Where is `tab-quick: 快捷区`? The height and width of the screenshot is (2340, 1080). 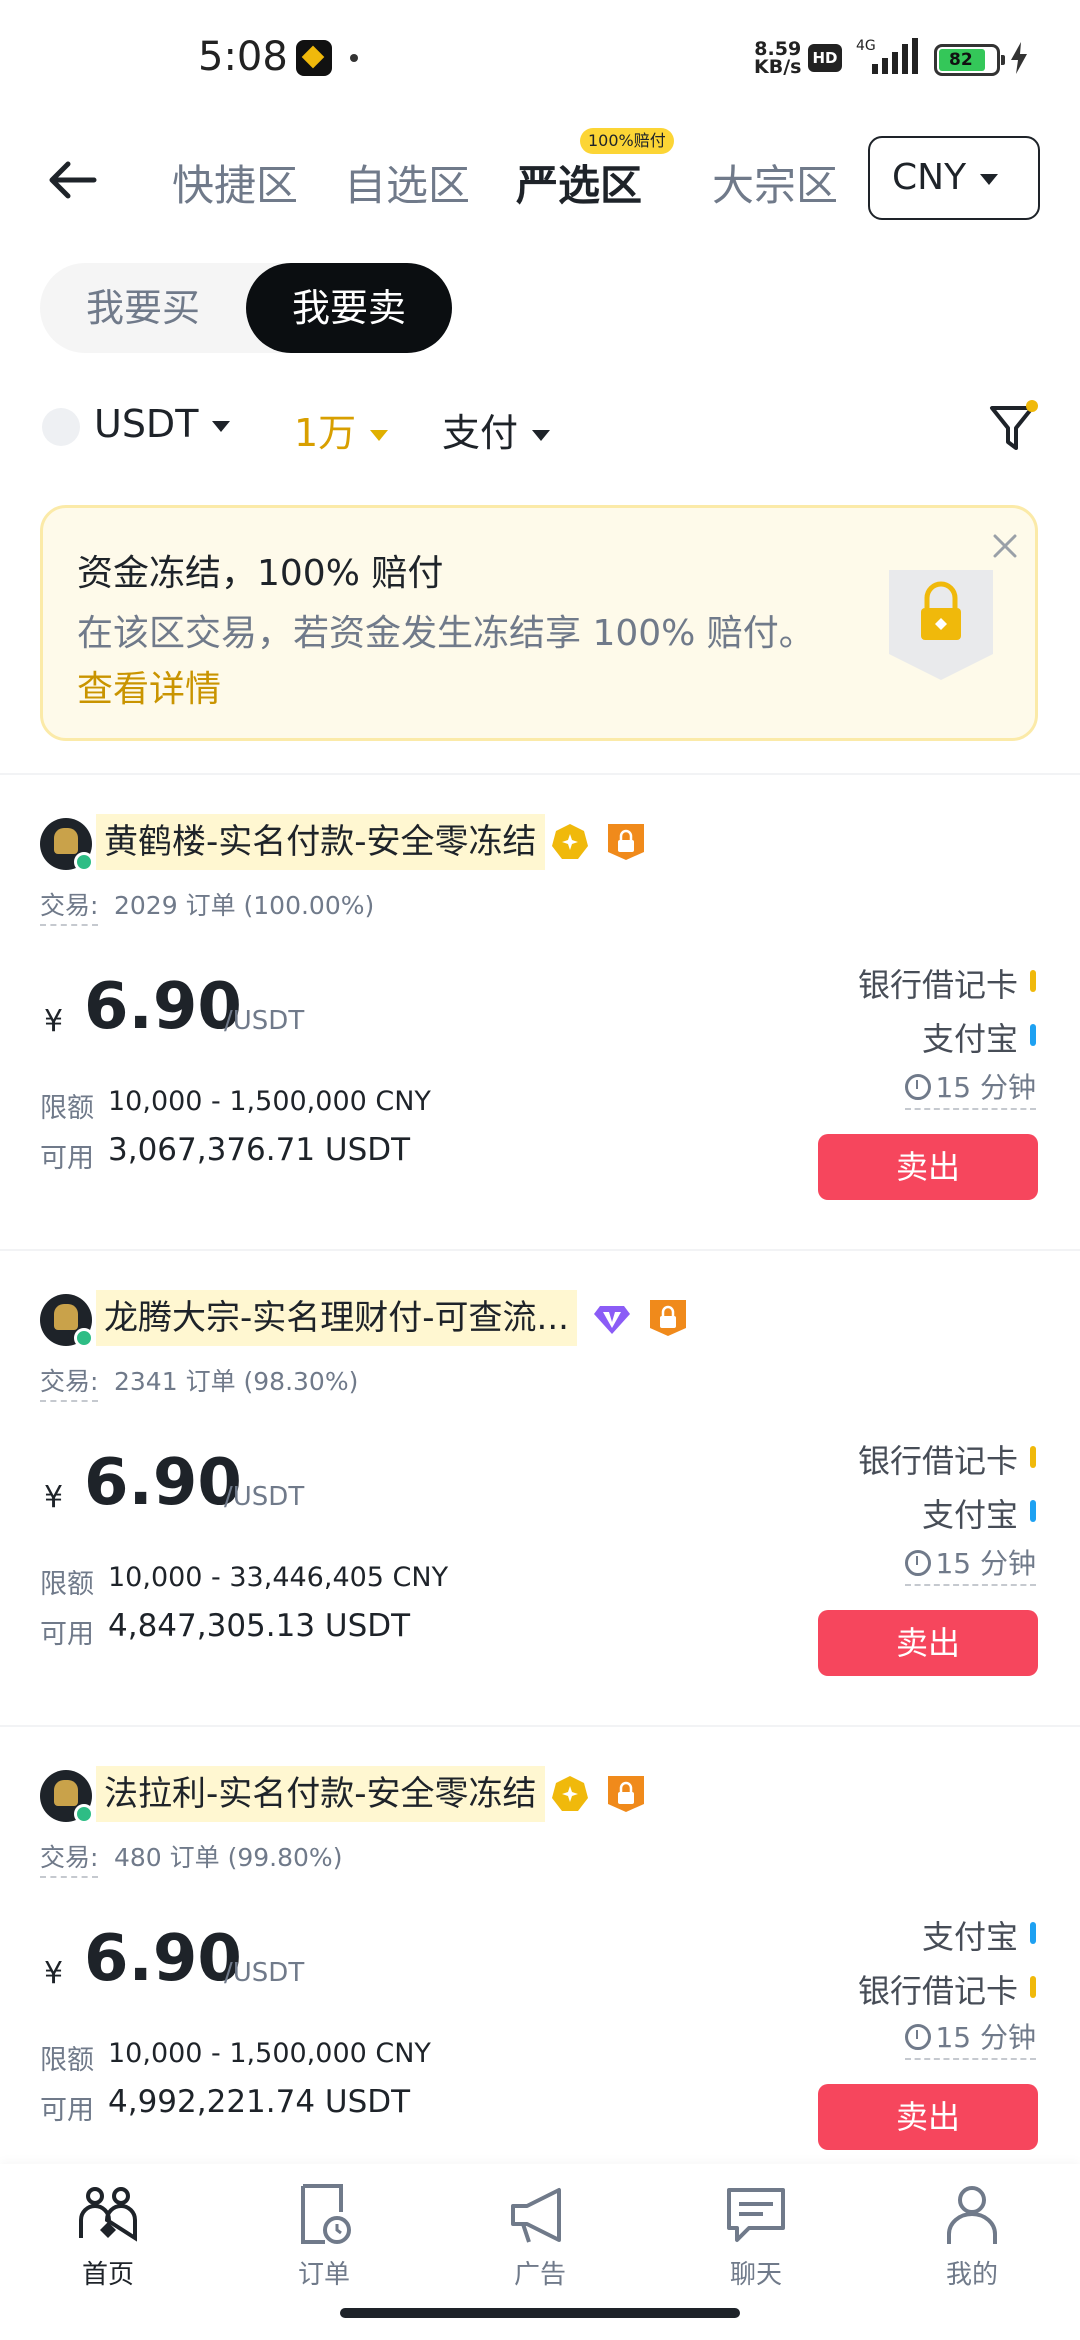
tab-quick: 快捷区 is located at coordinates (235, 182).